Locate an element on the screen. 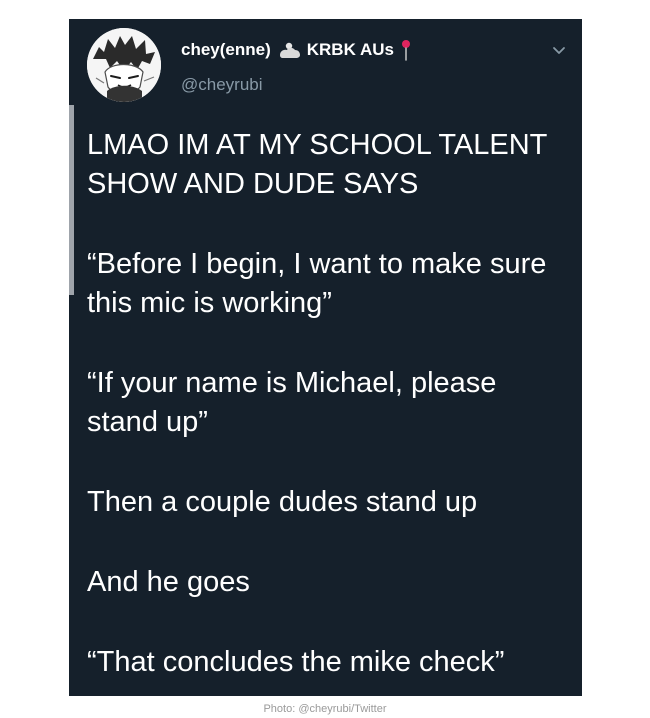 This screenshot has width=650, height=718. red-pushpin-icon is located at coordinates (406, 50).